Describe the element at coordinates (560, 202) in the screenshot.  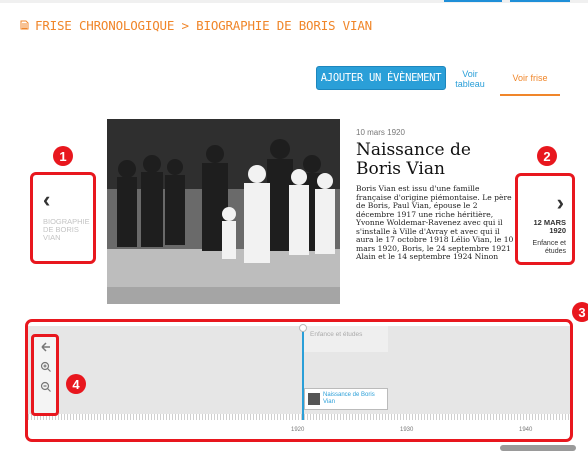
I see `chevron-right-icon: ›` at that location.